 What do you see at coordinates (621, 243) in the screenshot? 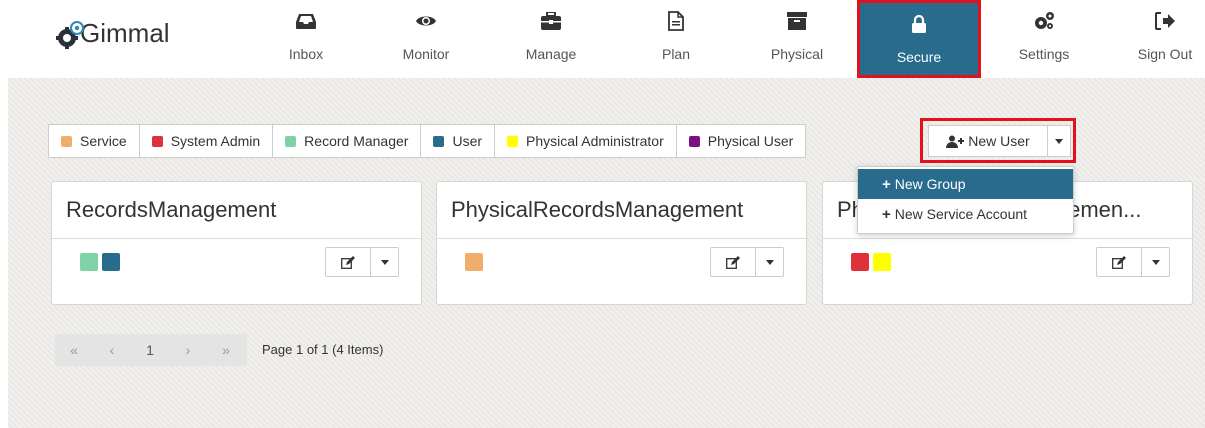
I see `group-card: PhysicalRecordsManagement` at bounding box center [621, 243].